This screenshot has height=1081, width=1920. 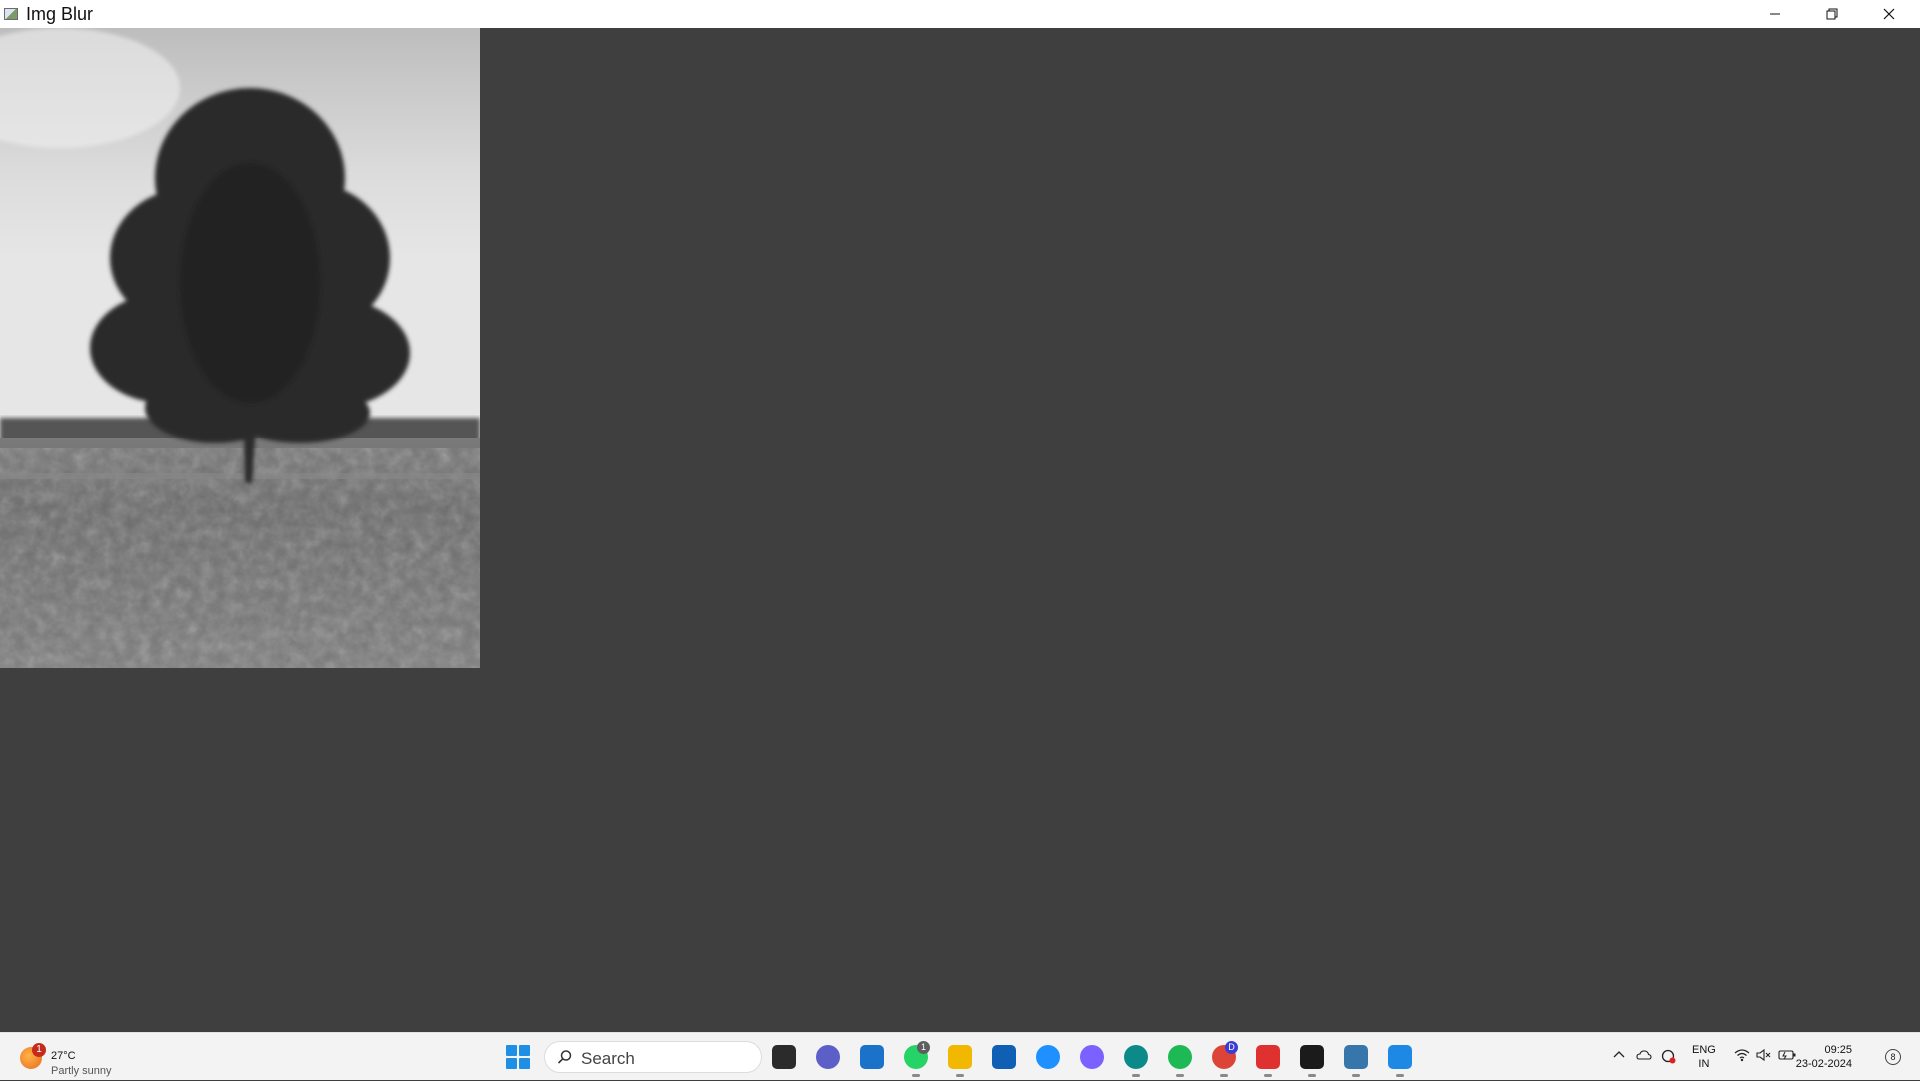 What do you see at coordinates (1704, 1057) in the screenshot?
I see `language-indicator: ENG IN` at bounding box center [1704, 1057].